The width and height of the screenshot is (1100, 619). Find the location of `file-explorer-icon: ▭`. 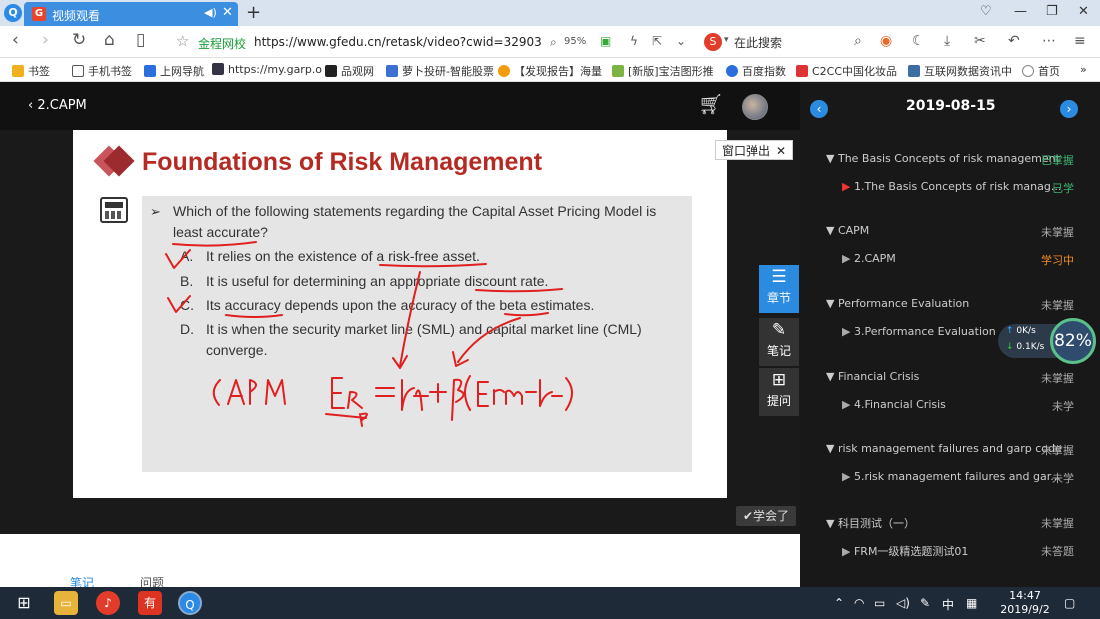

file-explorer-icon: ▭ is located at coordinates (66, 603).